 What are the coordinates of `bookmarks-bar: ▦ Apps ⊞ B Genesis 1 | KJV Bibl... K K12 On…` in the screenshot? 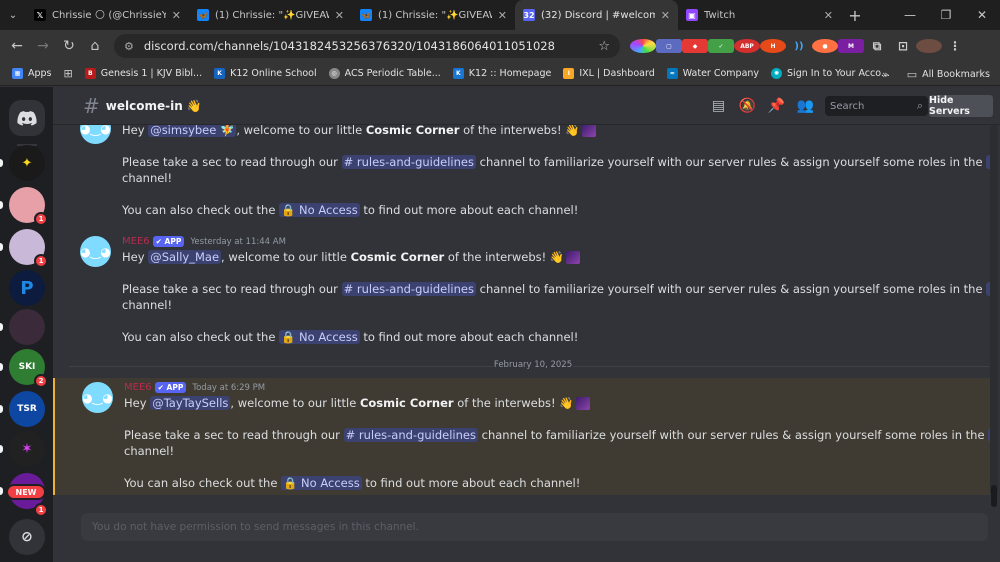 It's located at (500, 74).